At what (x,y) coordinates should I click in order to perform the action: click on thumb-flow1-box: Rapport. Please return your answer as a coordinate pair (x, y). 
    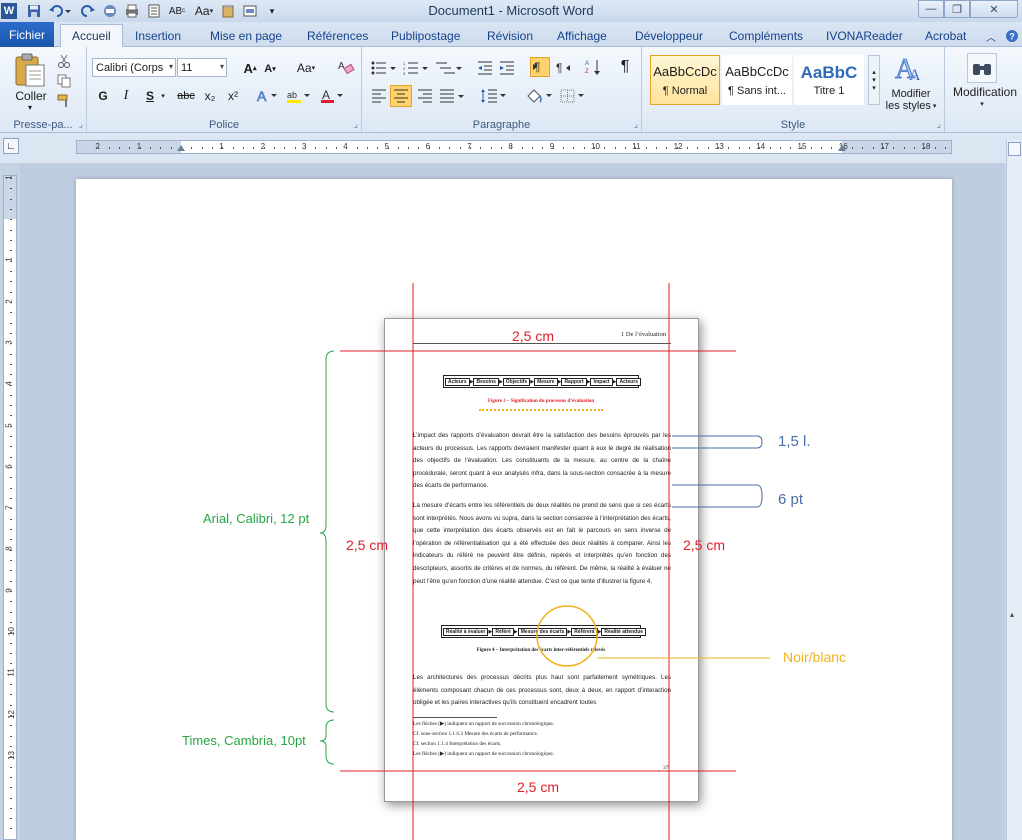
    Looking at the image, I should click on (574, 381).